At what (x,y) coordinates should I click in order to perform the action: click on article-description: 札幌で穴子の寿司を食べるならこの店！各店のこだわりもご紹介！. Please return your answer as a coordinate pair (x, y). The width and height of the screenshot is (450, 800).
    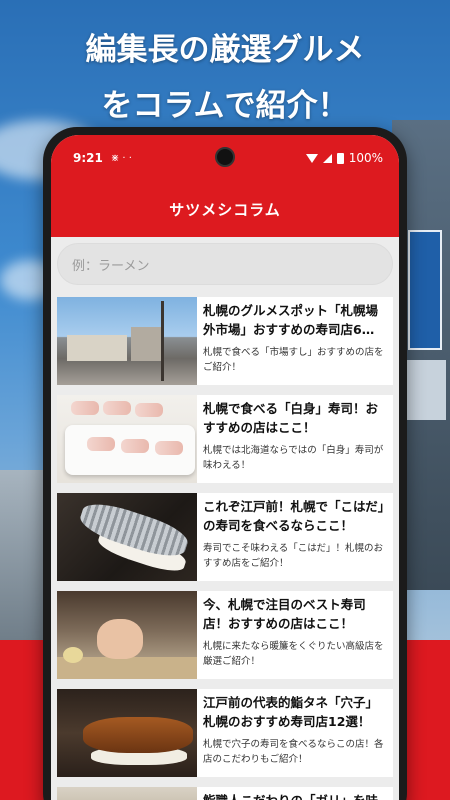
    Looking at the image, I should click on (293, 752).